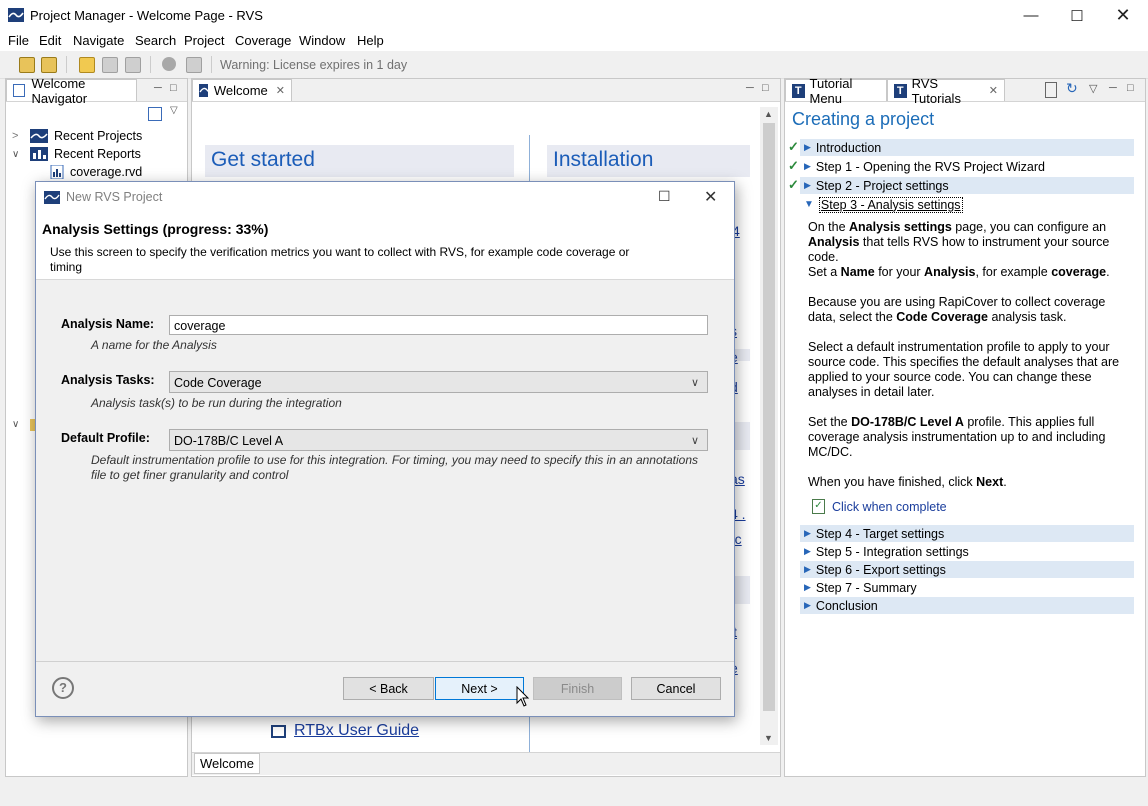 The image size is (1148, 806). What do you see at coordinates (967, 147) in the screenshot?
I see `tutorial-step-introduction: ▶ Introduction` at bounding box center [967, 147].